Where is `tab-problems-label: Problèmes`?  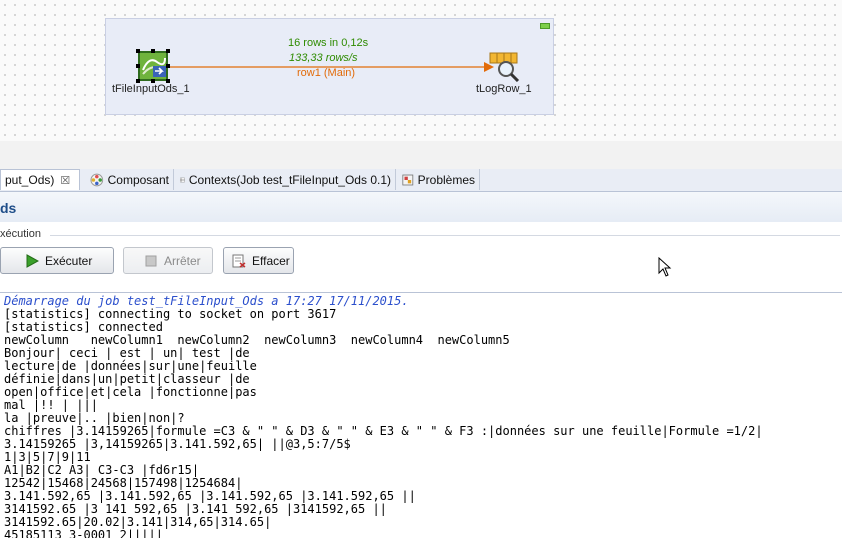 tab-problems-label: Problèmes is located at coordinates (446, 179).